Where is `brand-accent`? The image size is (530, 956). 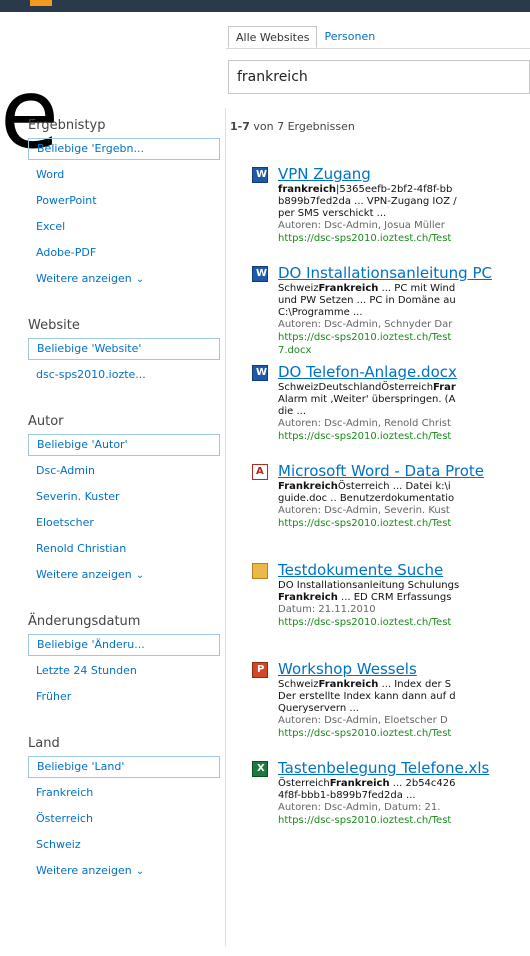
brand-accent is located at coordinates (41, 3).